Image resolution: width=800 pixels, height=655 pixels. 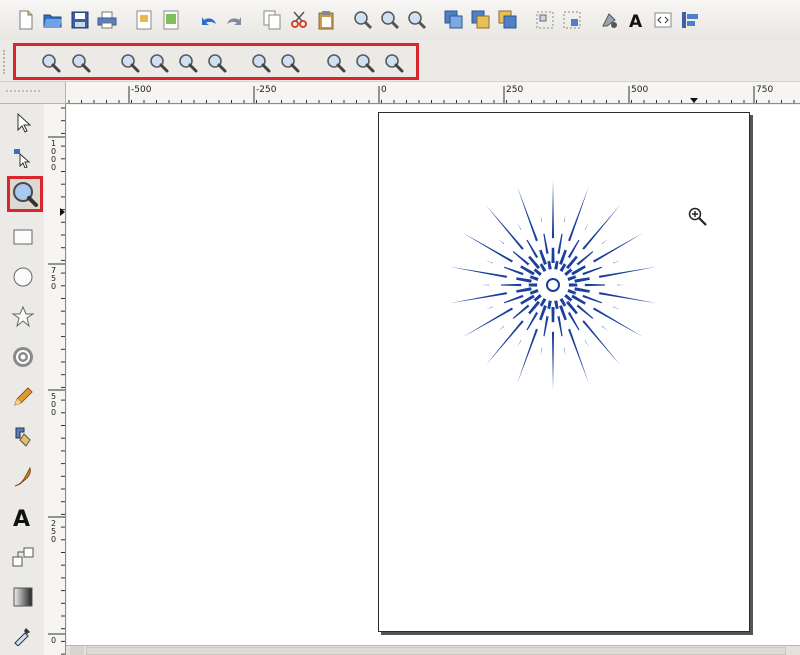 I want to click on text-icon: A, so click(x=21, y=518).